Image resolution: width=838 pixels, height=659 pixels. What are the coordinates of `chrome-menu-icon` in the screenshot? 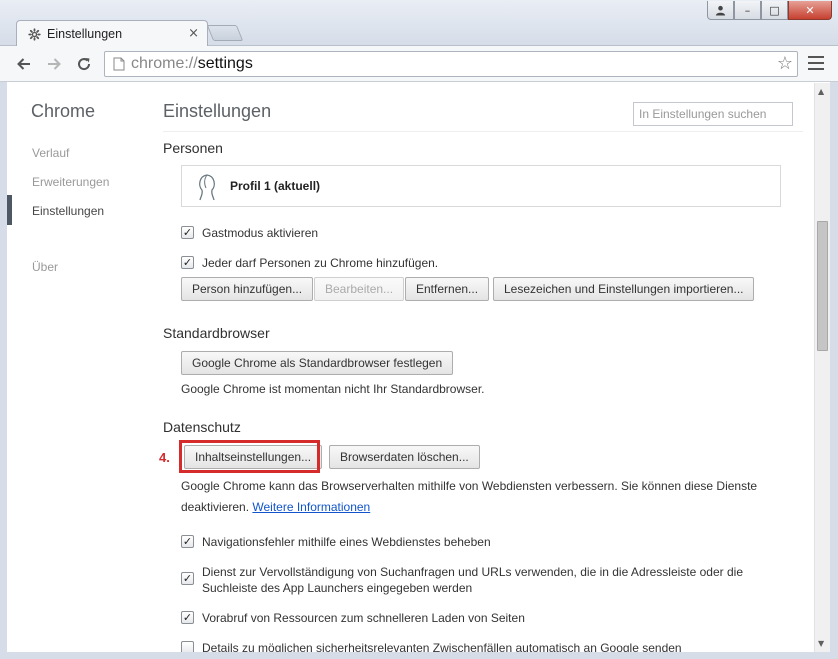 It's located at (816, 63).